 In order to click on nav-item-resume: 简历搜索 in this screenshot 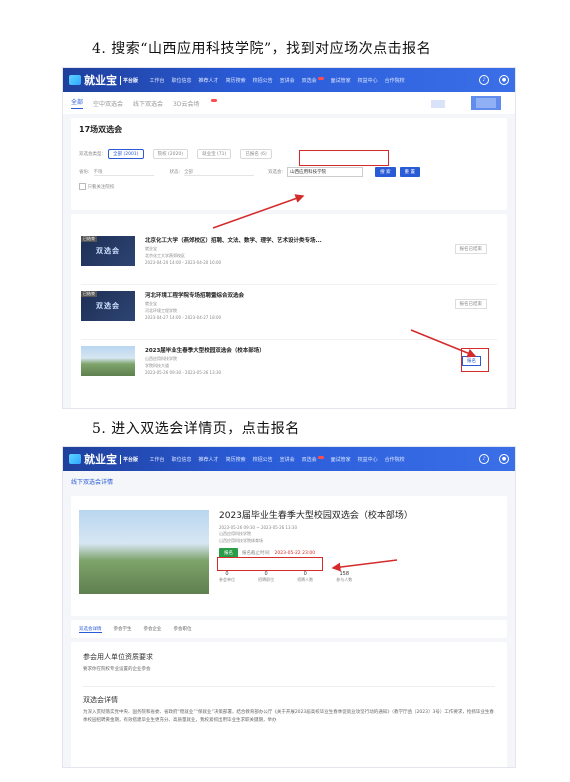, I will do `click(236, 459)`.